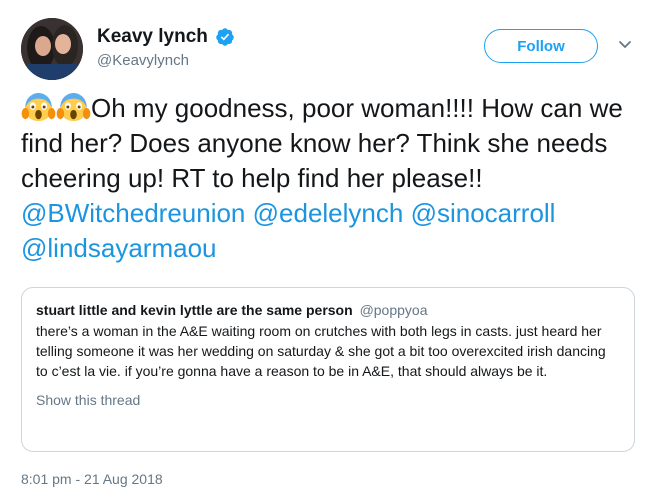  Describe the element at coordinates (143, 60) in the screenshot. I see `author-handle: @Keavylynch` at that location.